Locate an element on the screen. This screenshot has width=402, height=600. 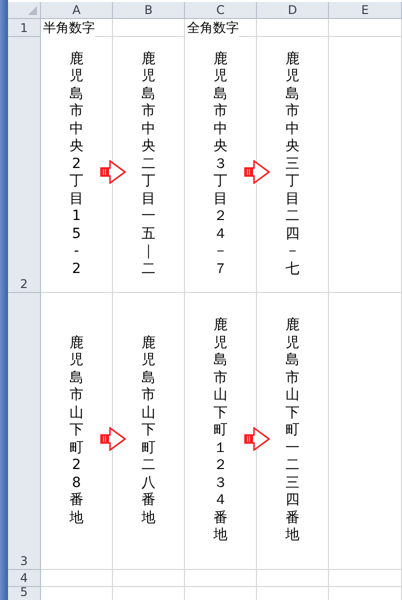
cell-text: 鹿児島市中央３丁目２４－７ is located at coordinates (221, 164).